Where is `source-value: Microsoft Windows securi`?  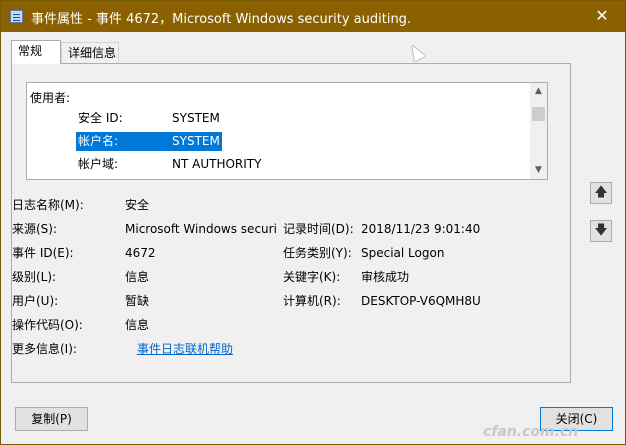 source-value: Microsoft Windows securi is located at coordinates (201, 229).